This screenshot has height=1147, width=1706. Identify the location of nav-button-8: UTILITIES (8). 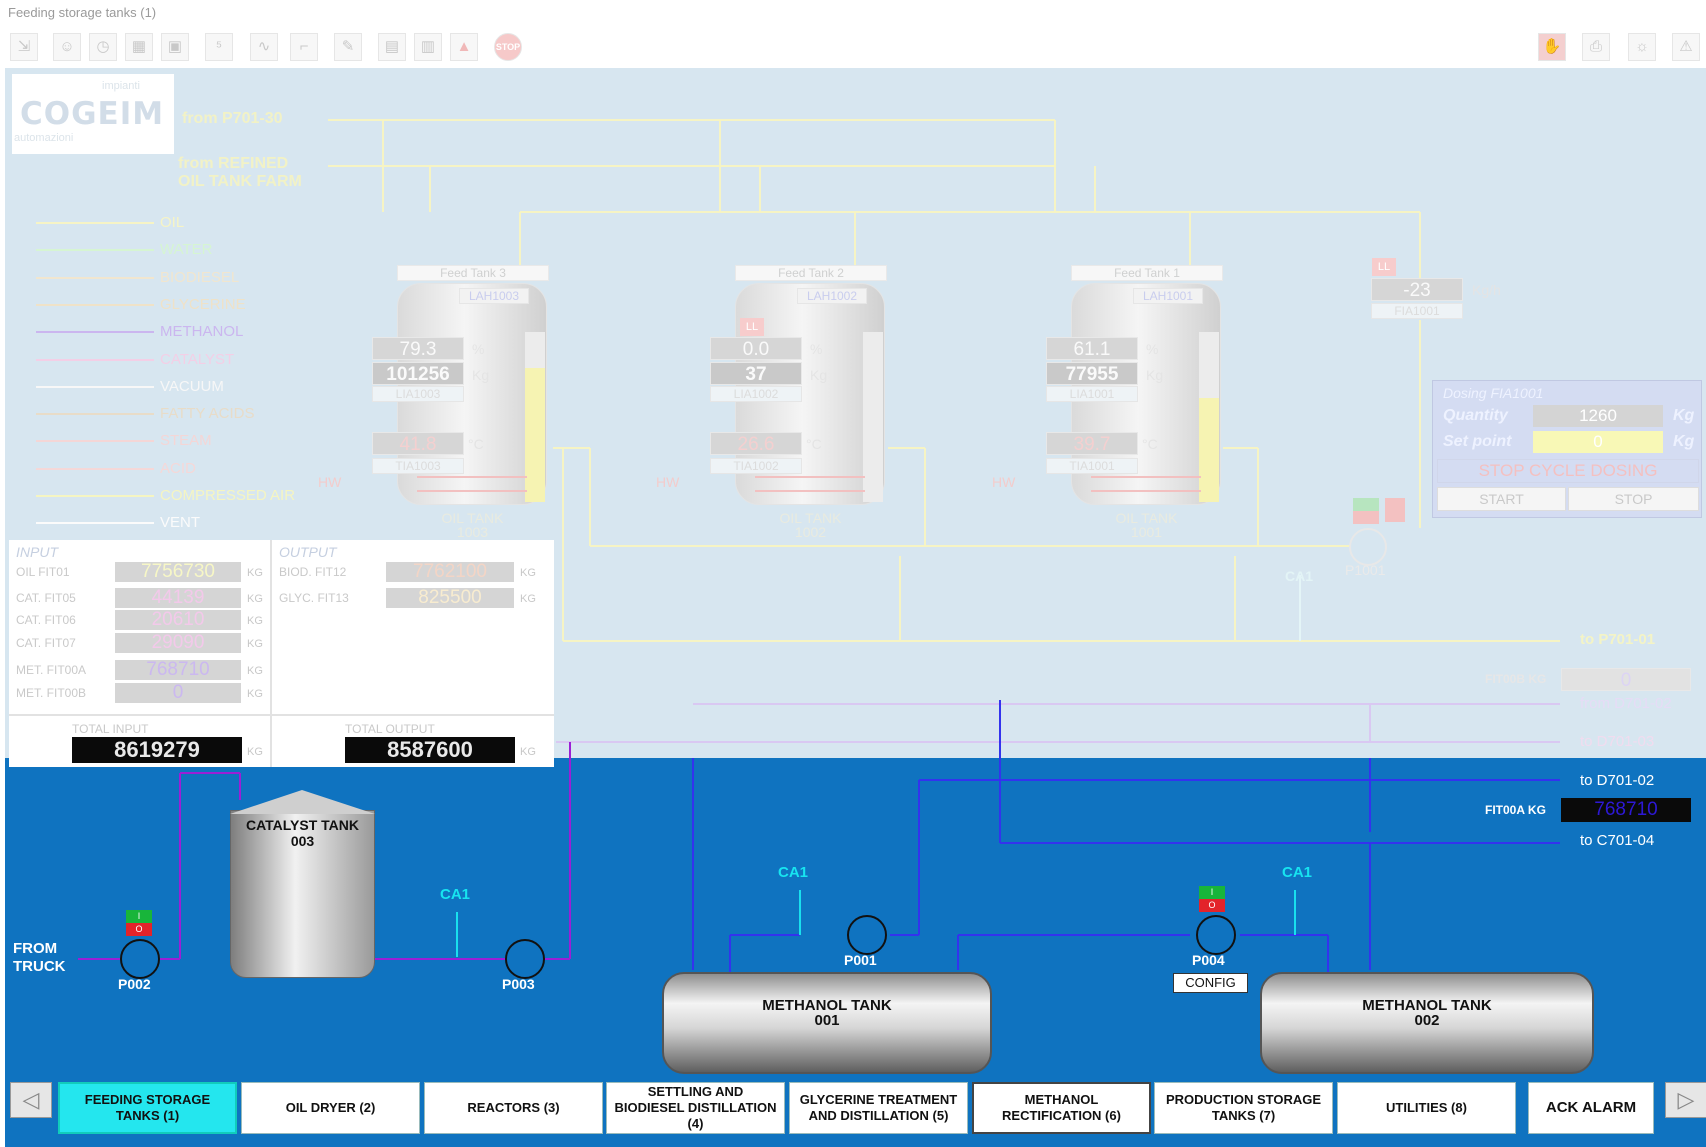
(1426, 1108).